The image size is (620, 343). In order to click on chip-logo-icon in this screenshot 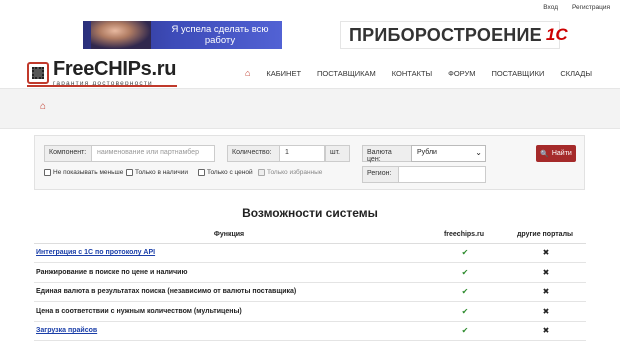, I will do `click(38, 73)`.